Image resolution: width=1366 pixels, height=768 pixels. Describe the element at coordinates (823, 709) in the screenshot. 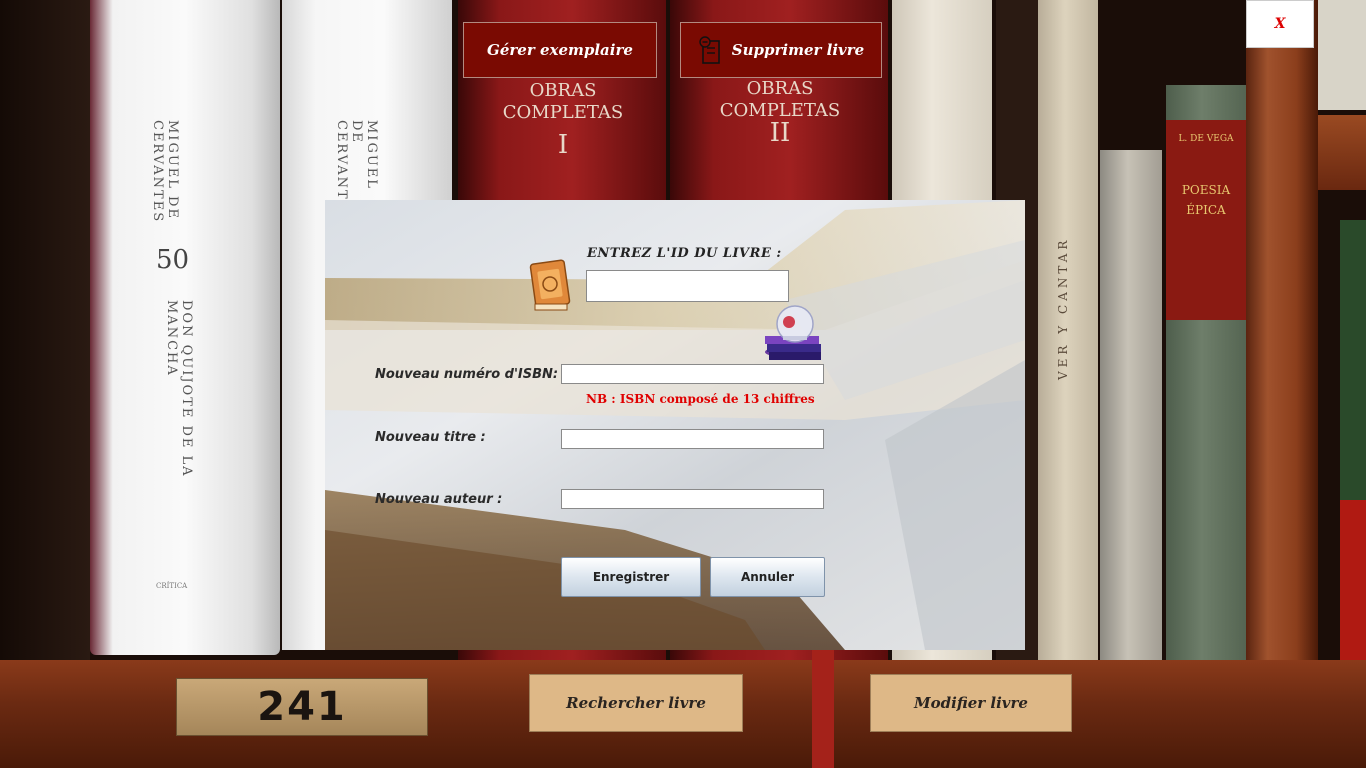

I see `bookmark-ribbon` at that location.